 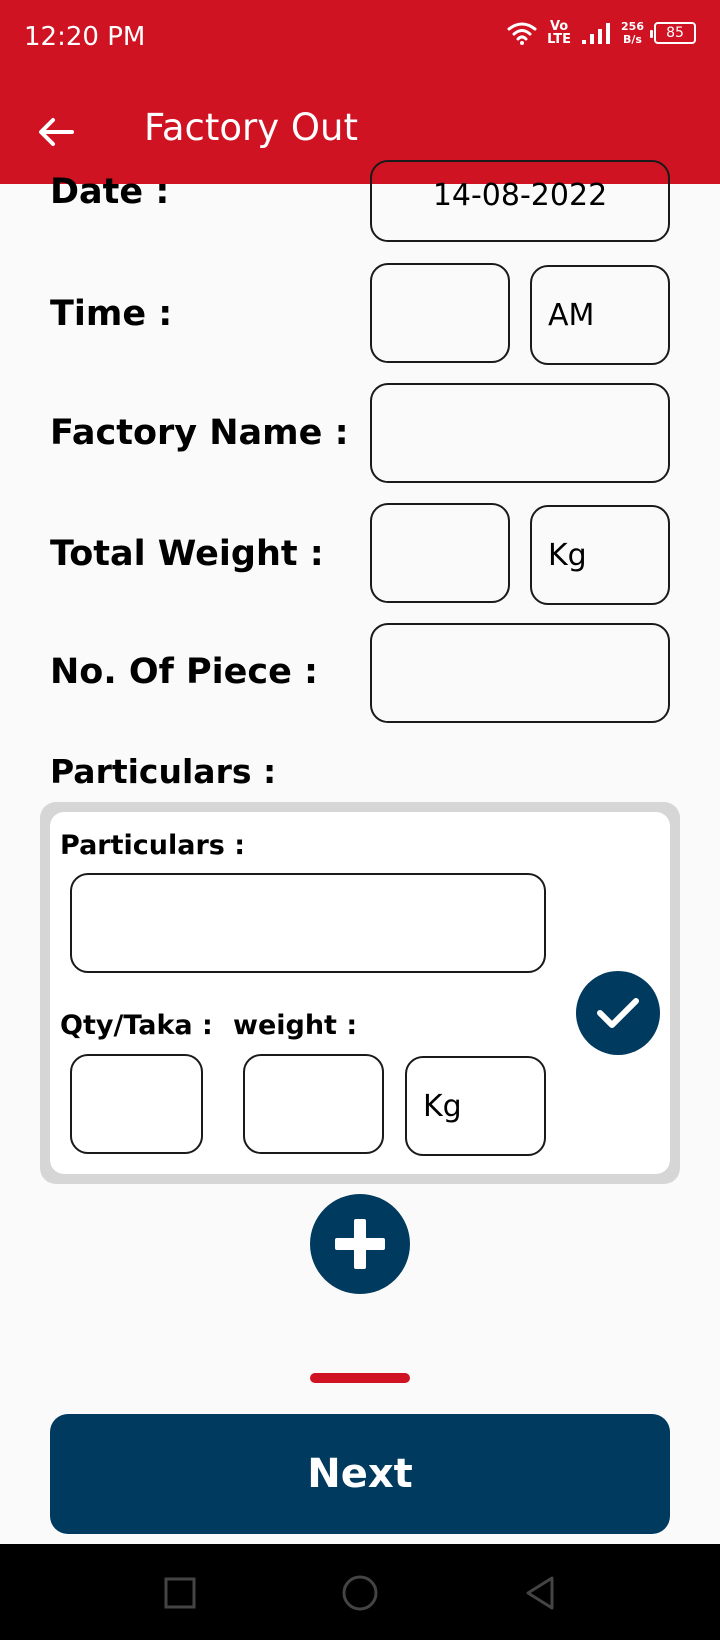 What do you see at coordinates (440, 313) in the screenshot?
I see `time-input` at bounding box center [440, 313].